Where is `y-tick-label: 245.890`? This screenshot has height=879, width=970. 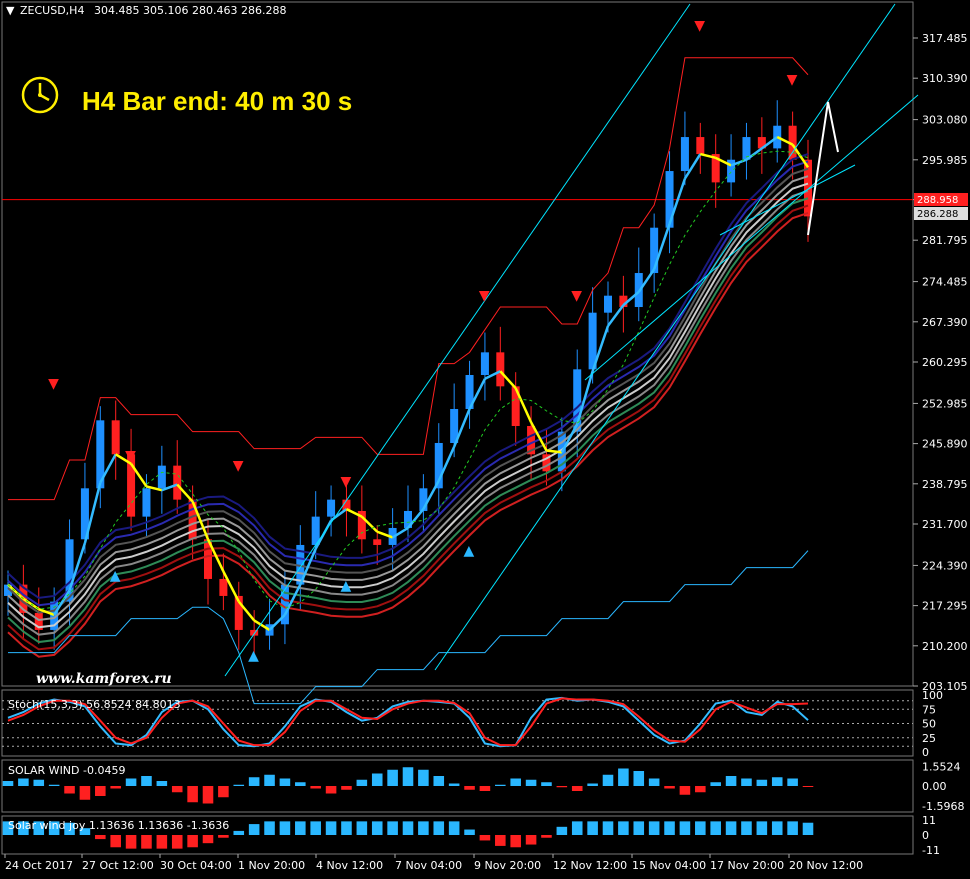 y-tick-label: 245.890 is located at coordinates (945, 444).